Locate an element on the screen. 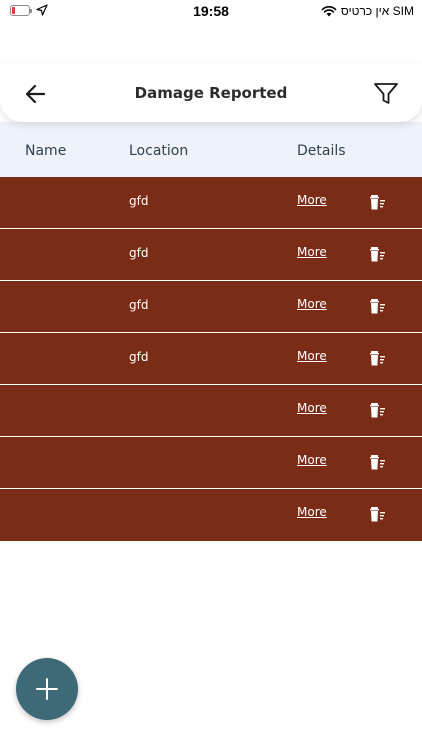 The height and width of the screenshot is (750, 422). carrier-text: אין כרטיס SIM is located at coordinates (377, 11).